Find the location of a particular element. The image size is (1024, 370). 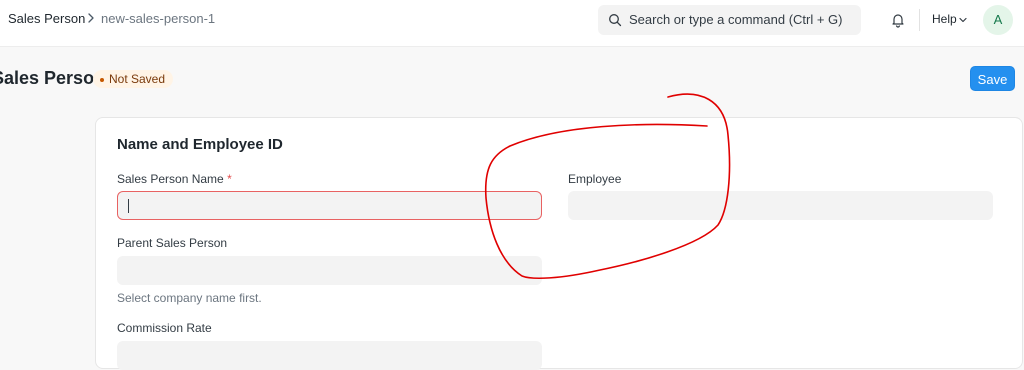

breadcrumb-sales-person: Sales Person is located at coordinates (46, 19).